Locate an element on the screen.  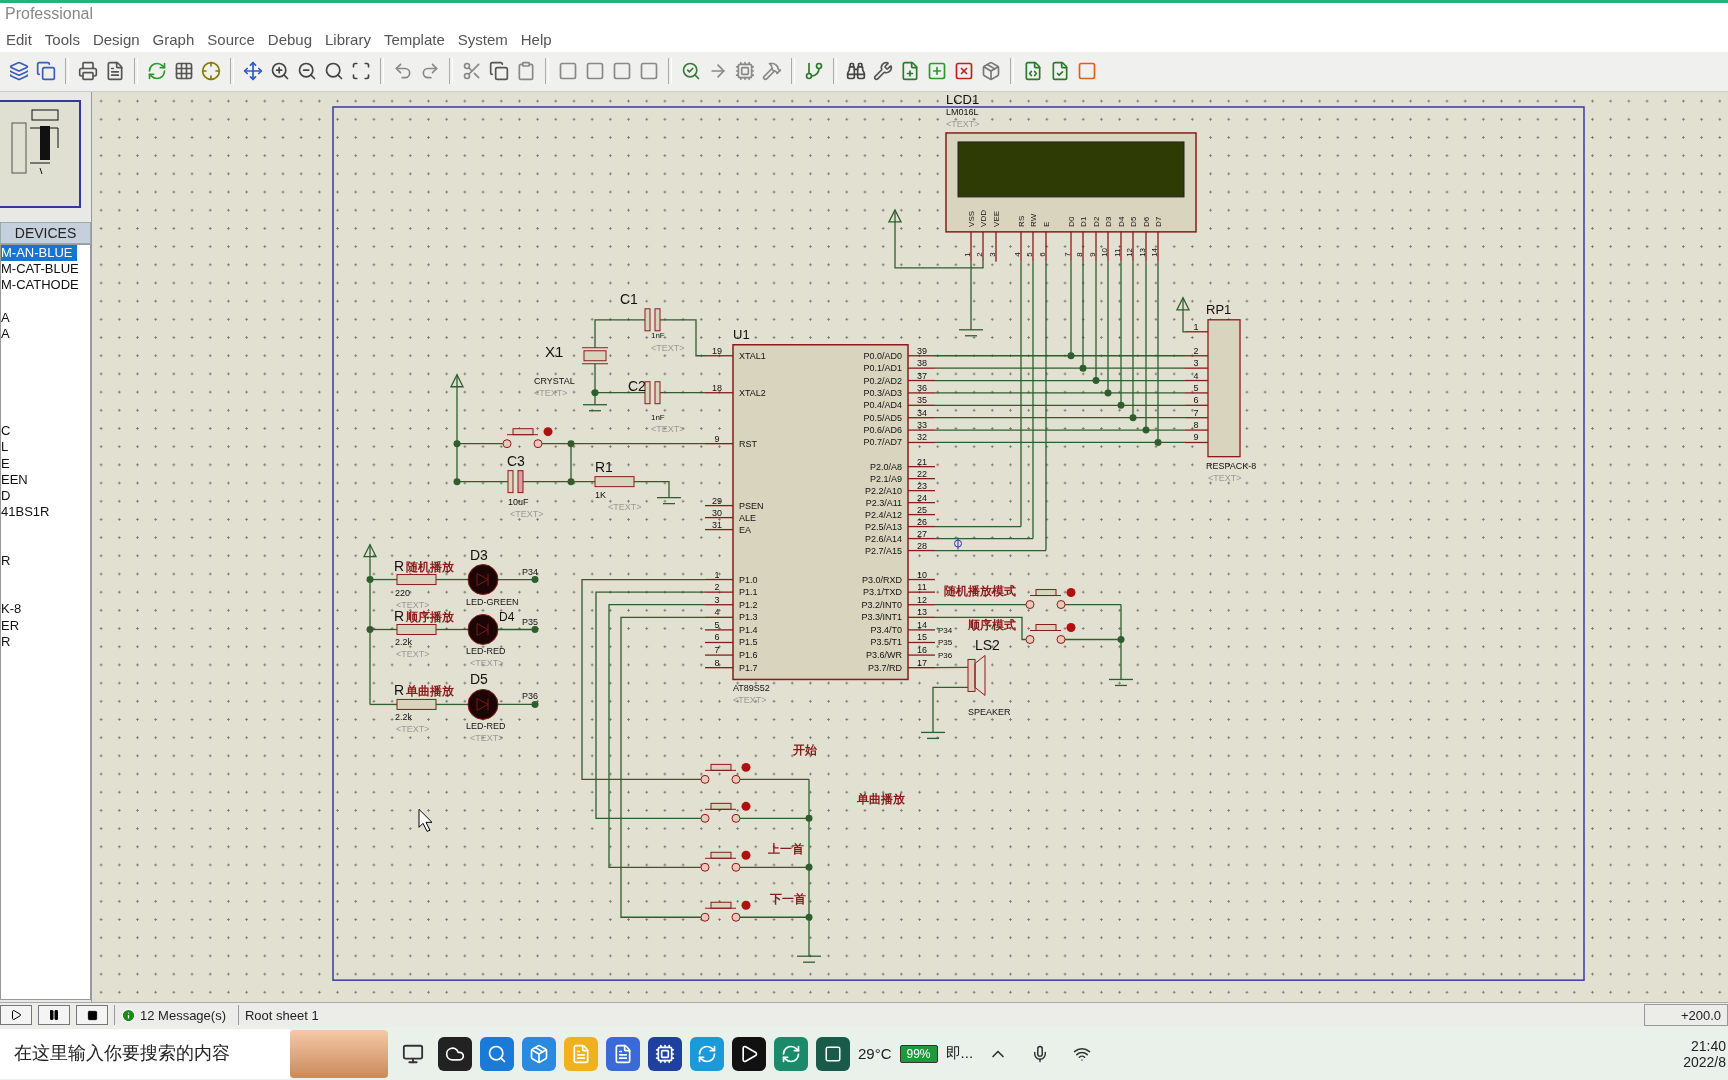
device-item: E is located at coordinates (7, 463).